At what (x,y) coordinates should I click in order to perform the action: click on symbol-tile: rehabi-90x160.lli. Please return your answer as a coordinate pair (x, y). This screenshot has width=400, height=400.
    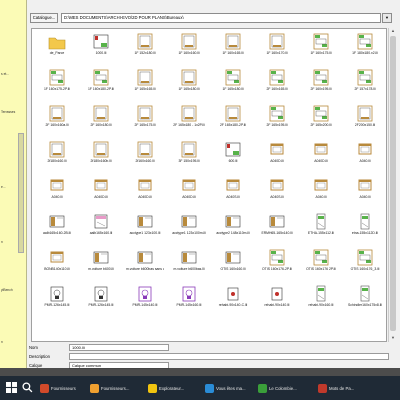
    Looking at the image, I should click on (321, 297).